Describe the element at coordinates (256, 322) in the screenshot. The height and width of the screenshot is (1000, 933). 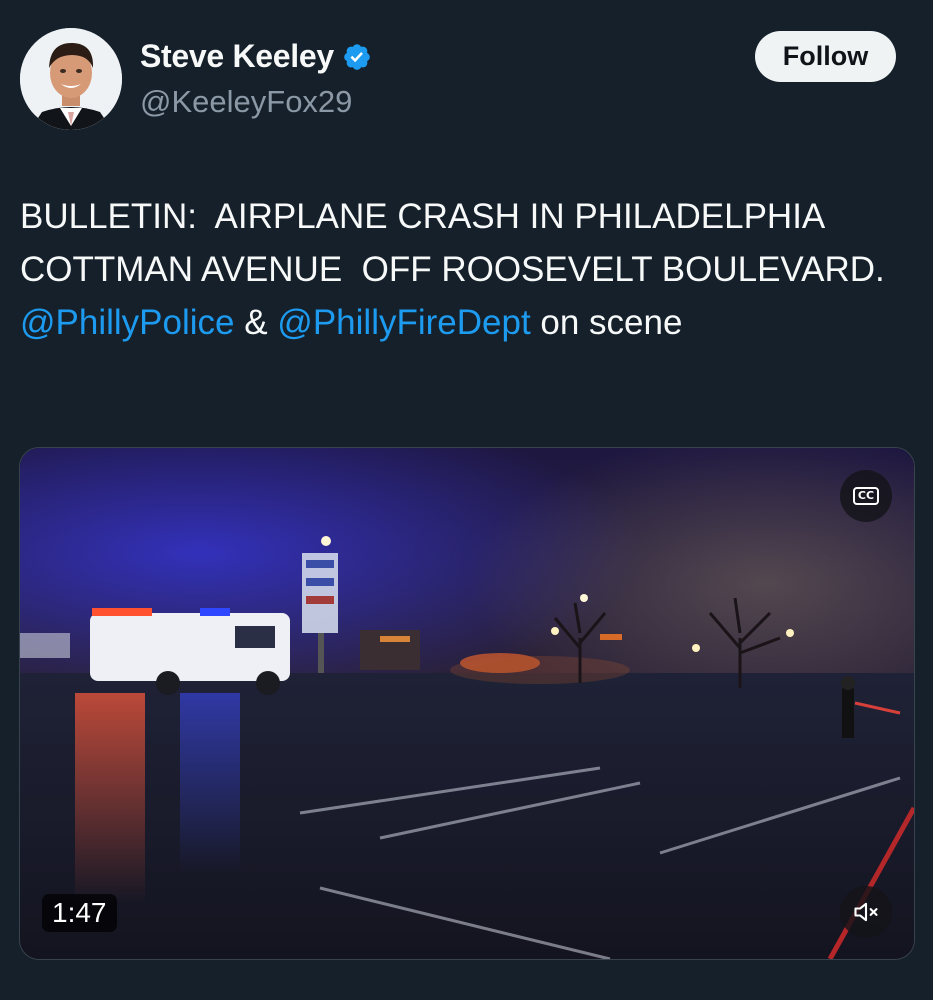
I see `tweet-text-part: &` at that location.